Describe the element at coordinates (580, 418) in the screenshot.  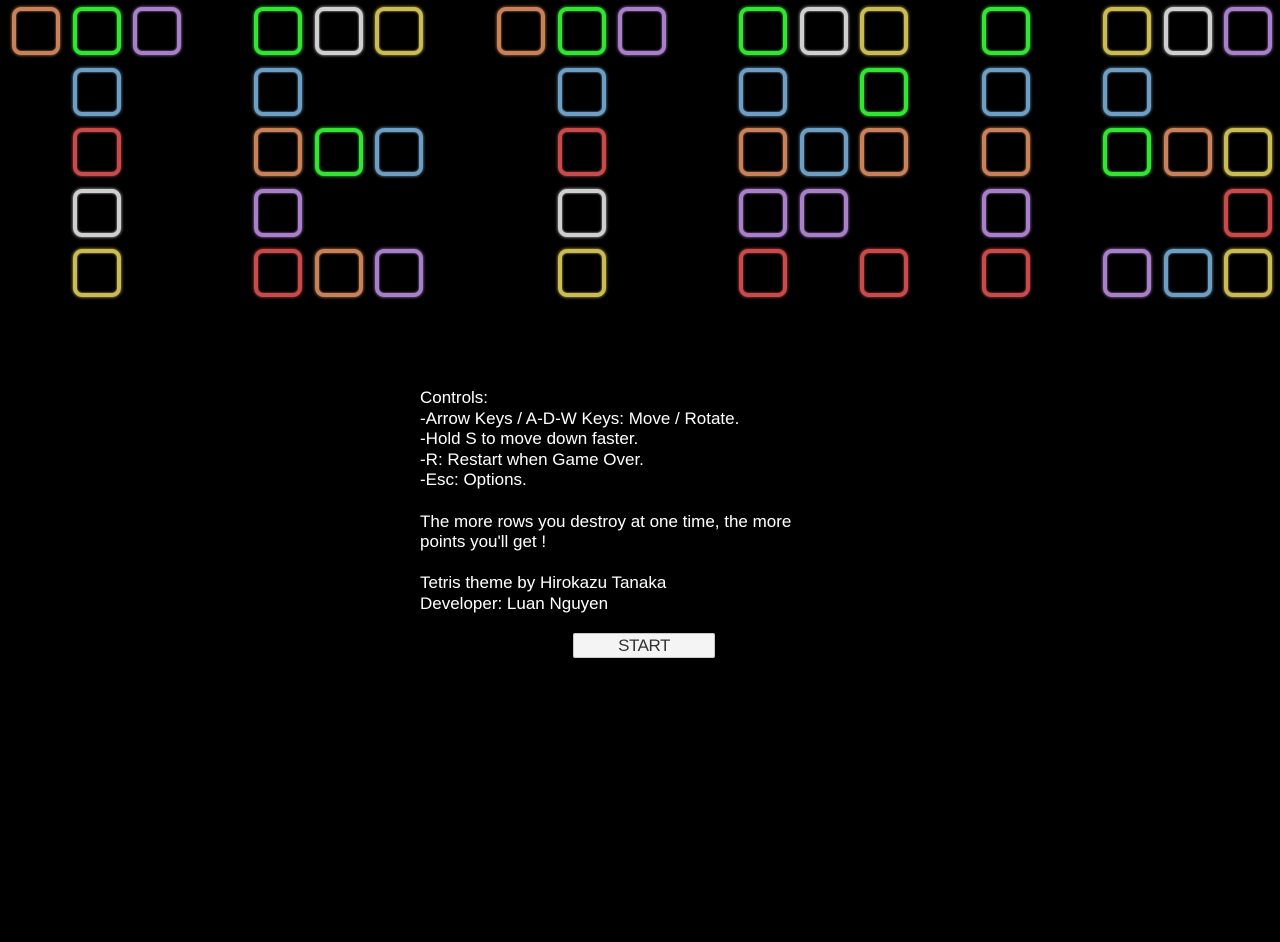
I see `control-move-rotate: -Arrow Keys / A-D-W Keys: Move / Rotate.` at that location.